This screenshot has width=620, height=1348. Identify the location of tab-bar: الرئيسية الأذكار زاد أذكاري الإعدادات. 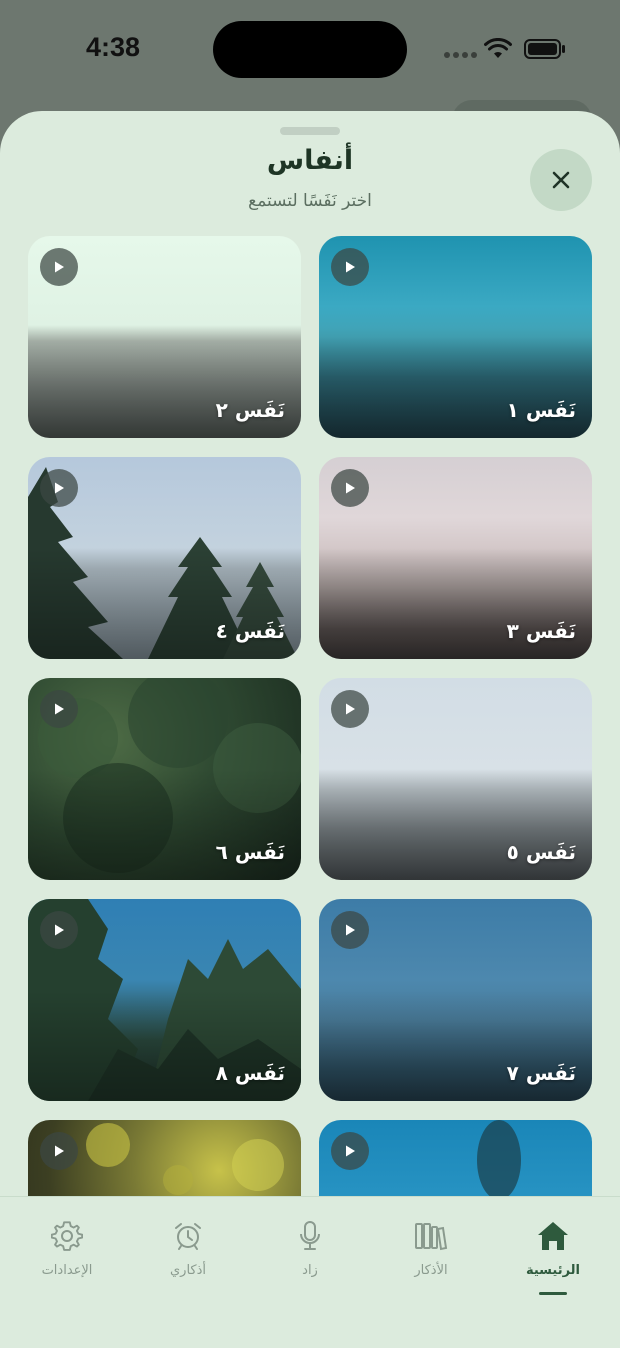
(310, 1272).